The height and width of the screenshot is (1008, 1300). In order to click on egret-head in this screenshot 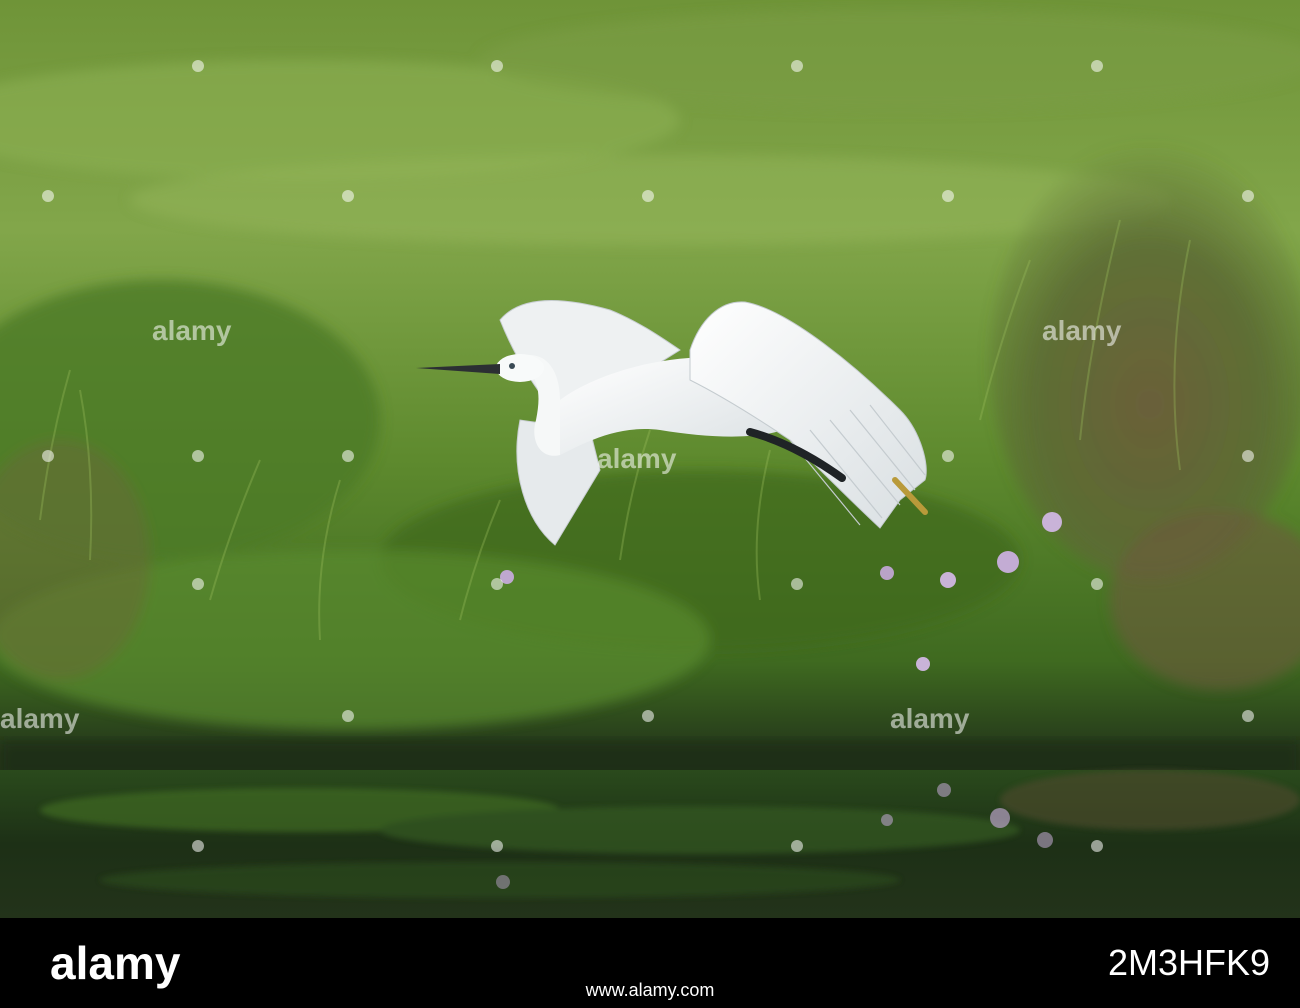, I will do `click(520, 368)`.